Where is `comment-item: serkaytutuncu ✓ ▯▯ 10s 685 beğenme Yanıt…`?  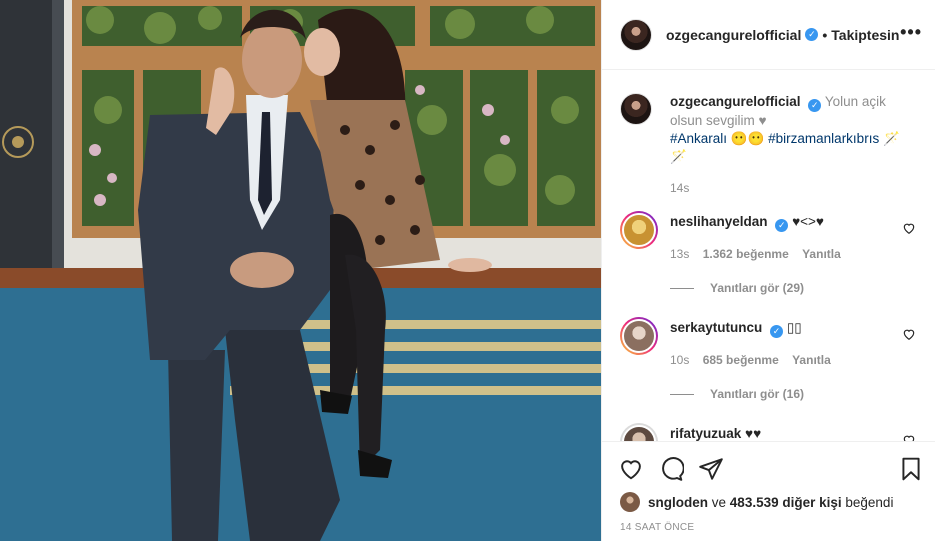
comment-item: serkaytutuncu ✓ ▯▯ 10s 685 beğenme Yanıt… is located at coordinates (770, 359).